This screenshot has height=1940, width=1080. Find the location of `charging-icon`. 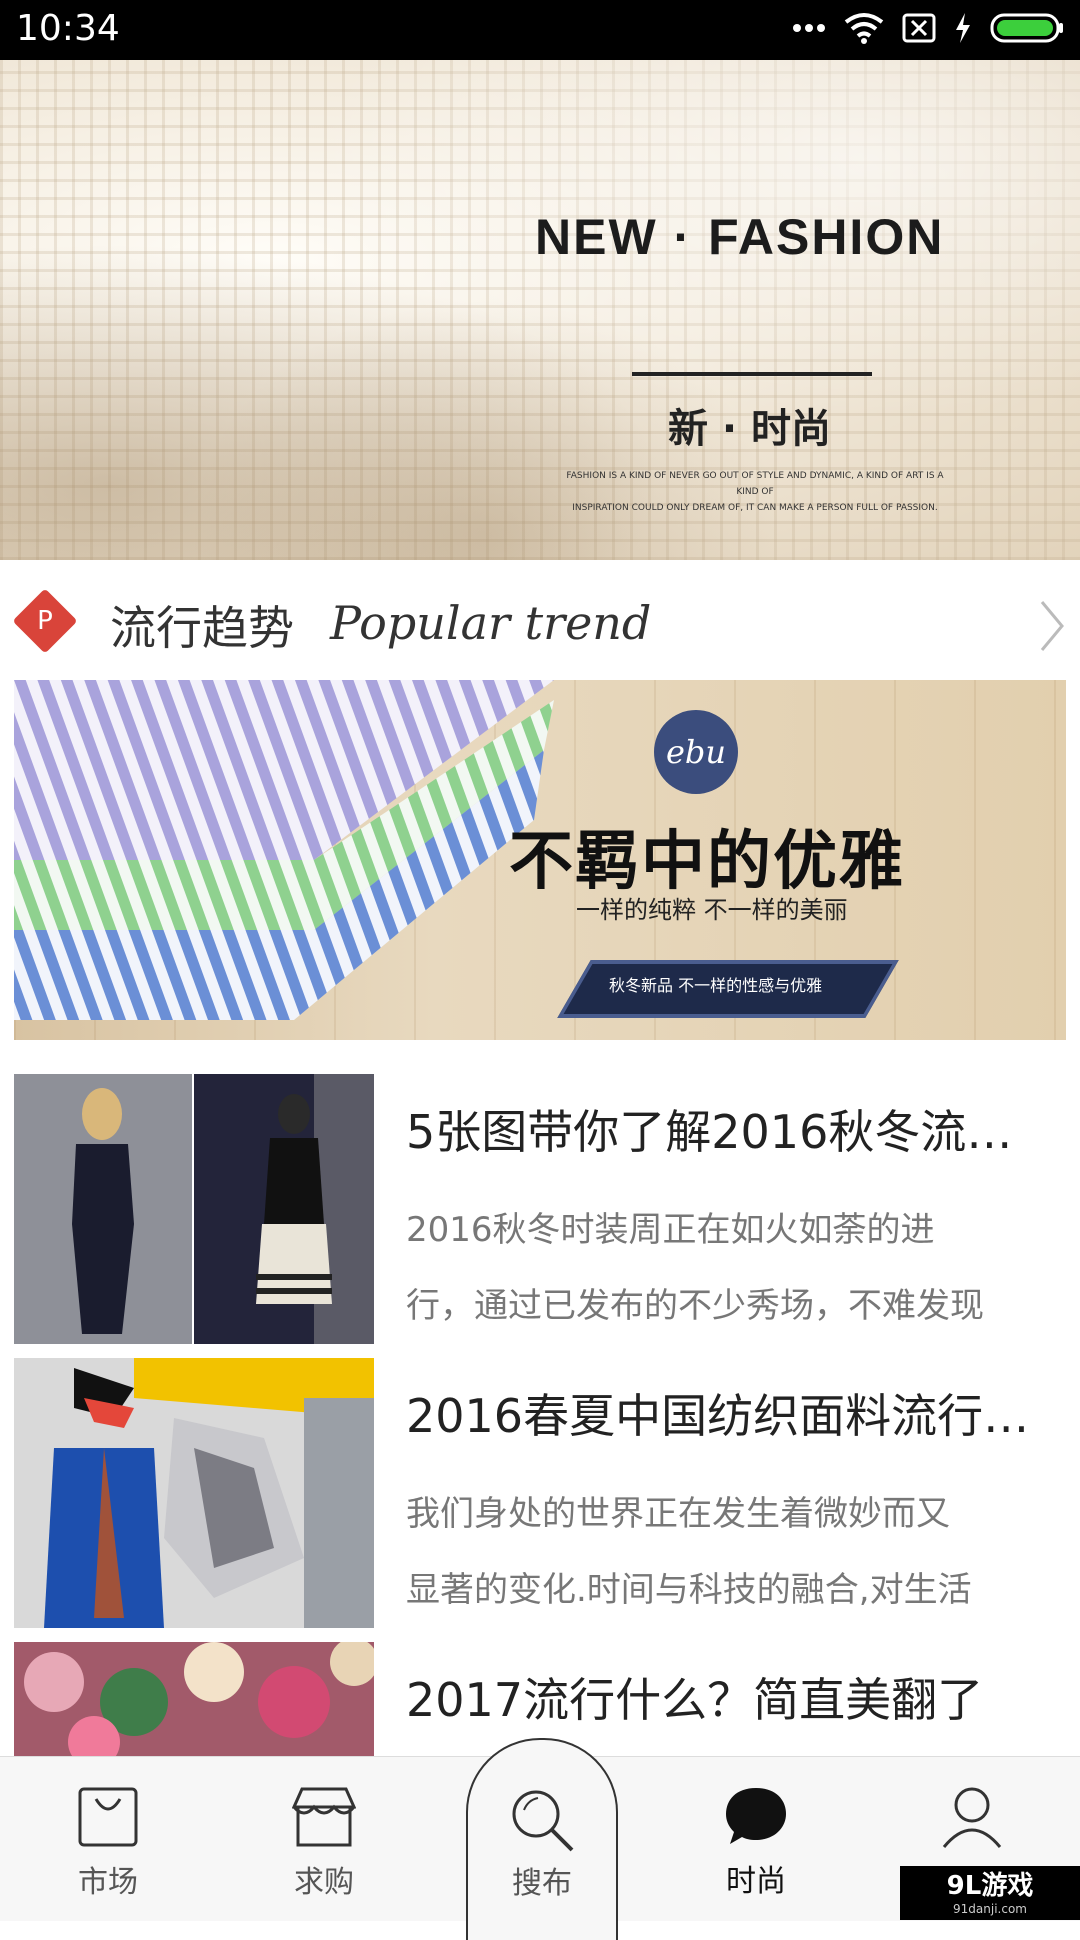

charging-icon is located at coordinates (963, 28).